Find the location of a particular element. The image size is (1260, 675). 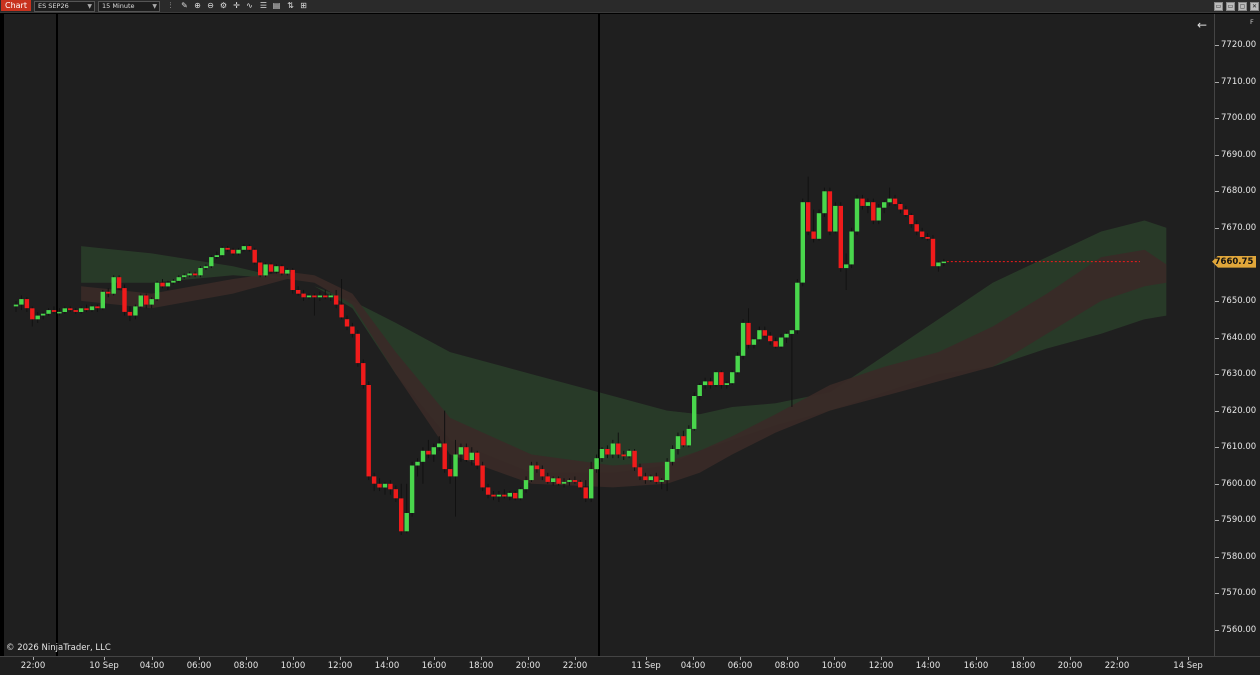

arrow-left-icon: ← is located at coordinates (1202, 25).